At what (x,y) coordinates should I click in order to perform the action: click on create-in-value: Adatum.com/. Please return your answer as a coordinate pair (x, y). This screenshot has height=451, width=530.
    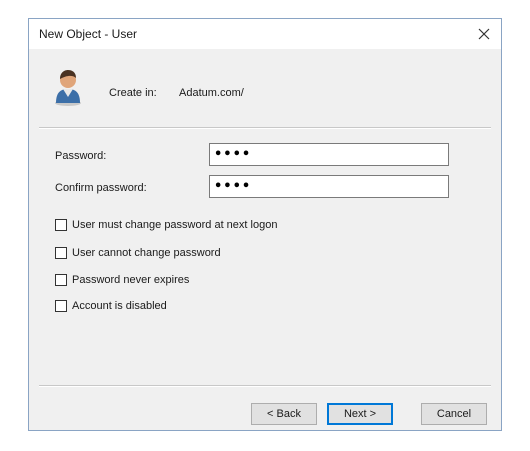
    Looking at the image, I should click on (211, 93).